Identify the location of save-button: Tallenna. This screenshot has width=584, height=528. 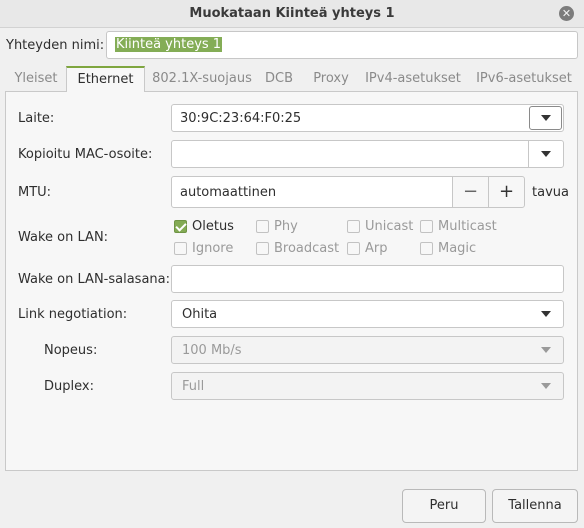
(535, 506).